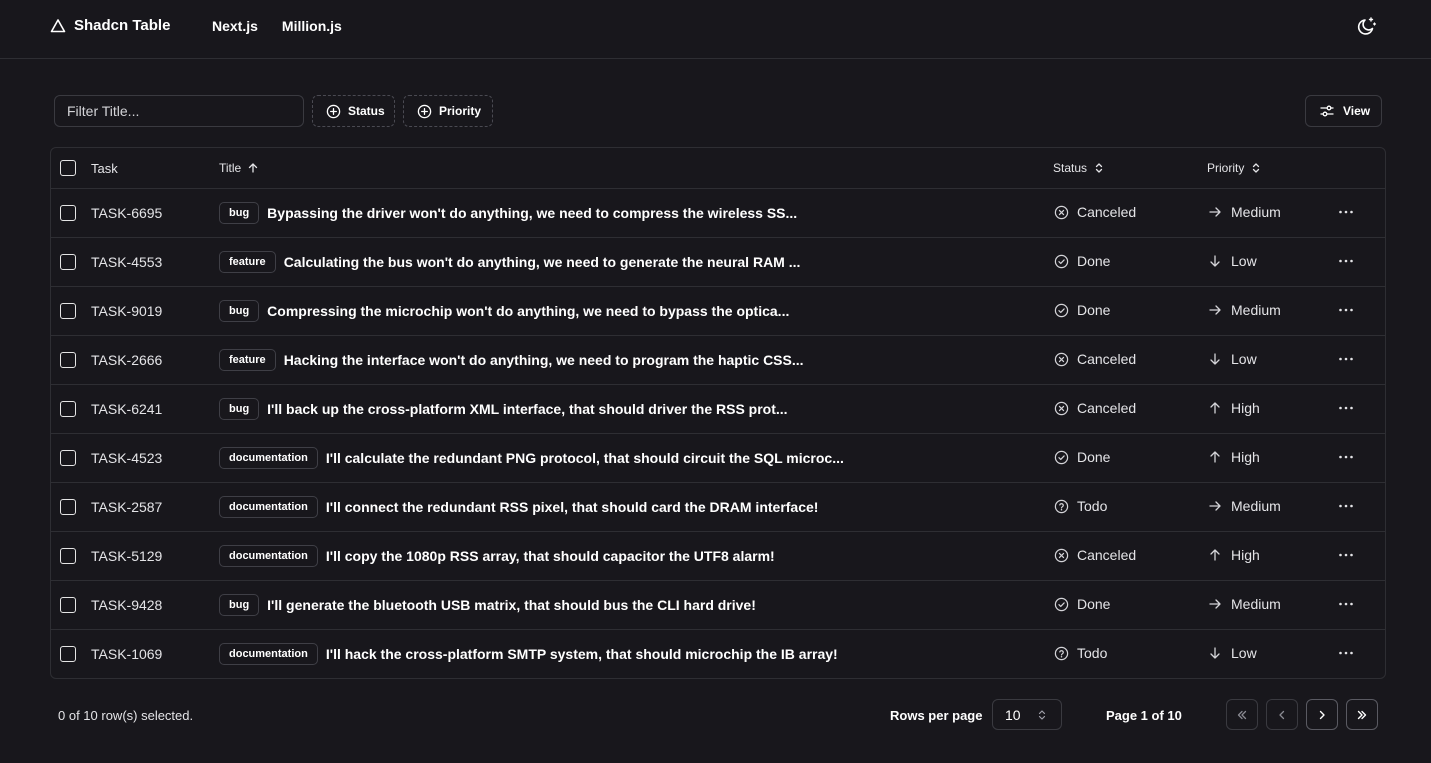 The height and width of the screenshot is (763, 1431). I want to click on label-badge: feature, so click(247, 360).